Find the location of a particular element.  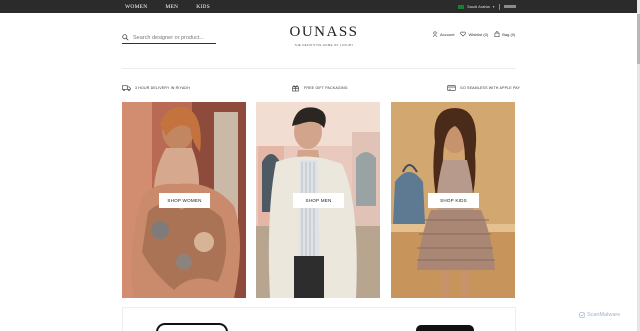

country-label: Saudi Arabia is located at coordinates (478, 6).